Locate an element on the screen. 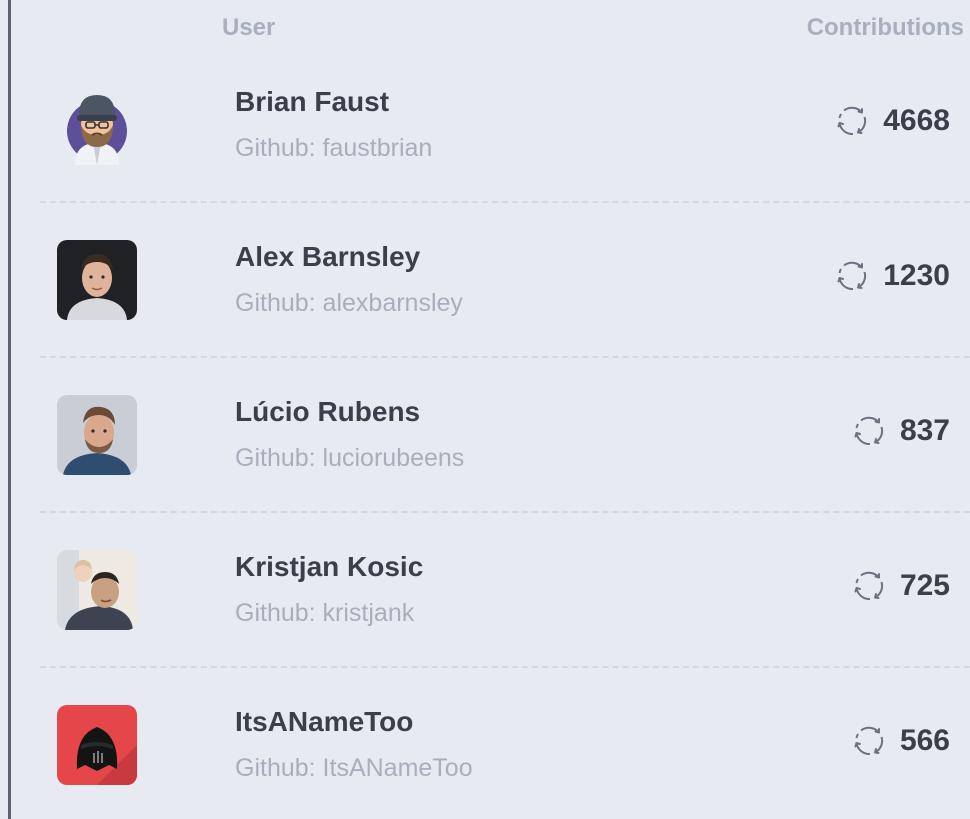 The image size is (970, 819). column-header-contributions: Contributions is located at coordinates (885, 27).